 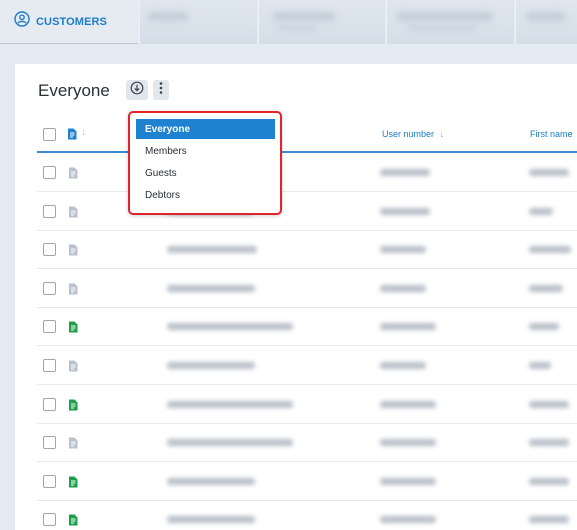 What do you see at coordinates (408, 134) in the screenshot?
I see `user-number-header-label: User number` at bounding box center [408, 134].